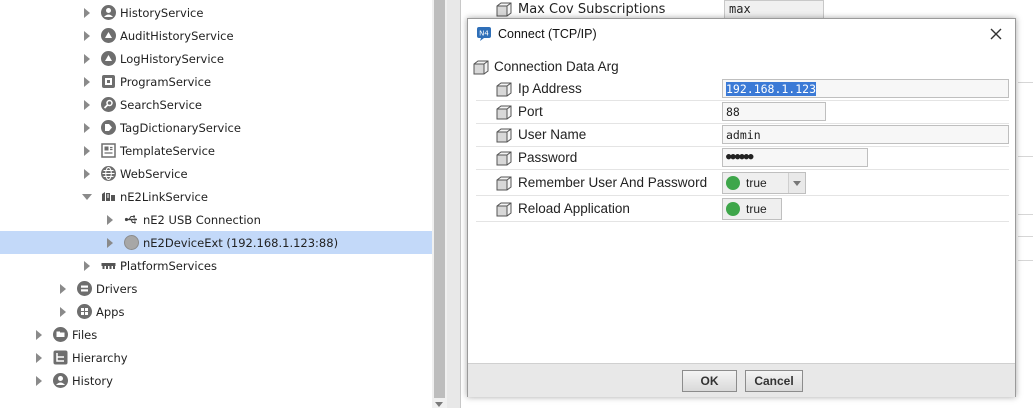 This screenshot has height=408, width=1033. I want to click on tree-item-search-service: SearchService, so click(216, 104).